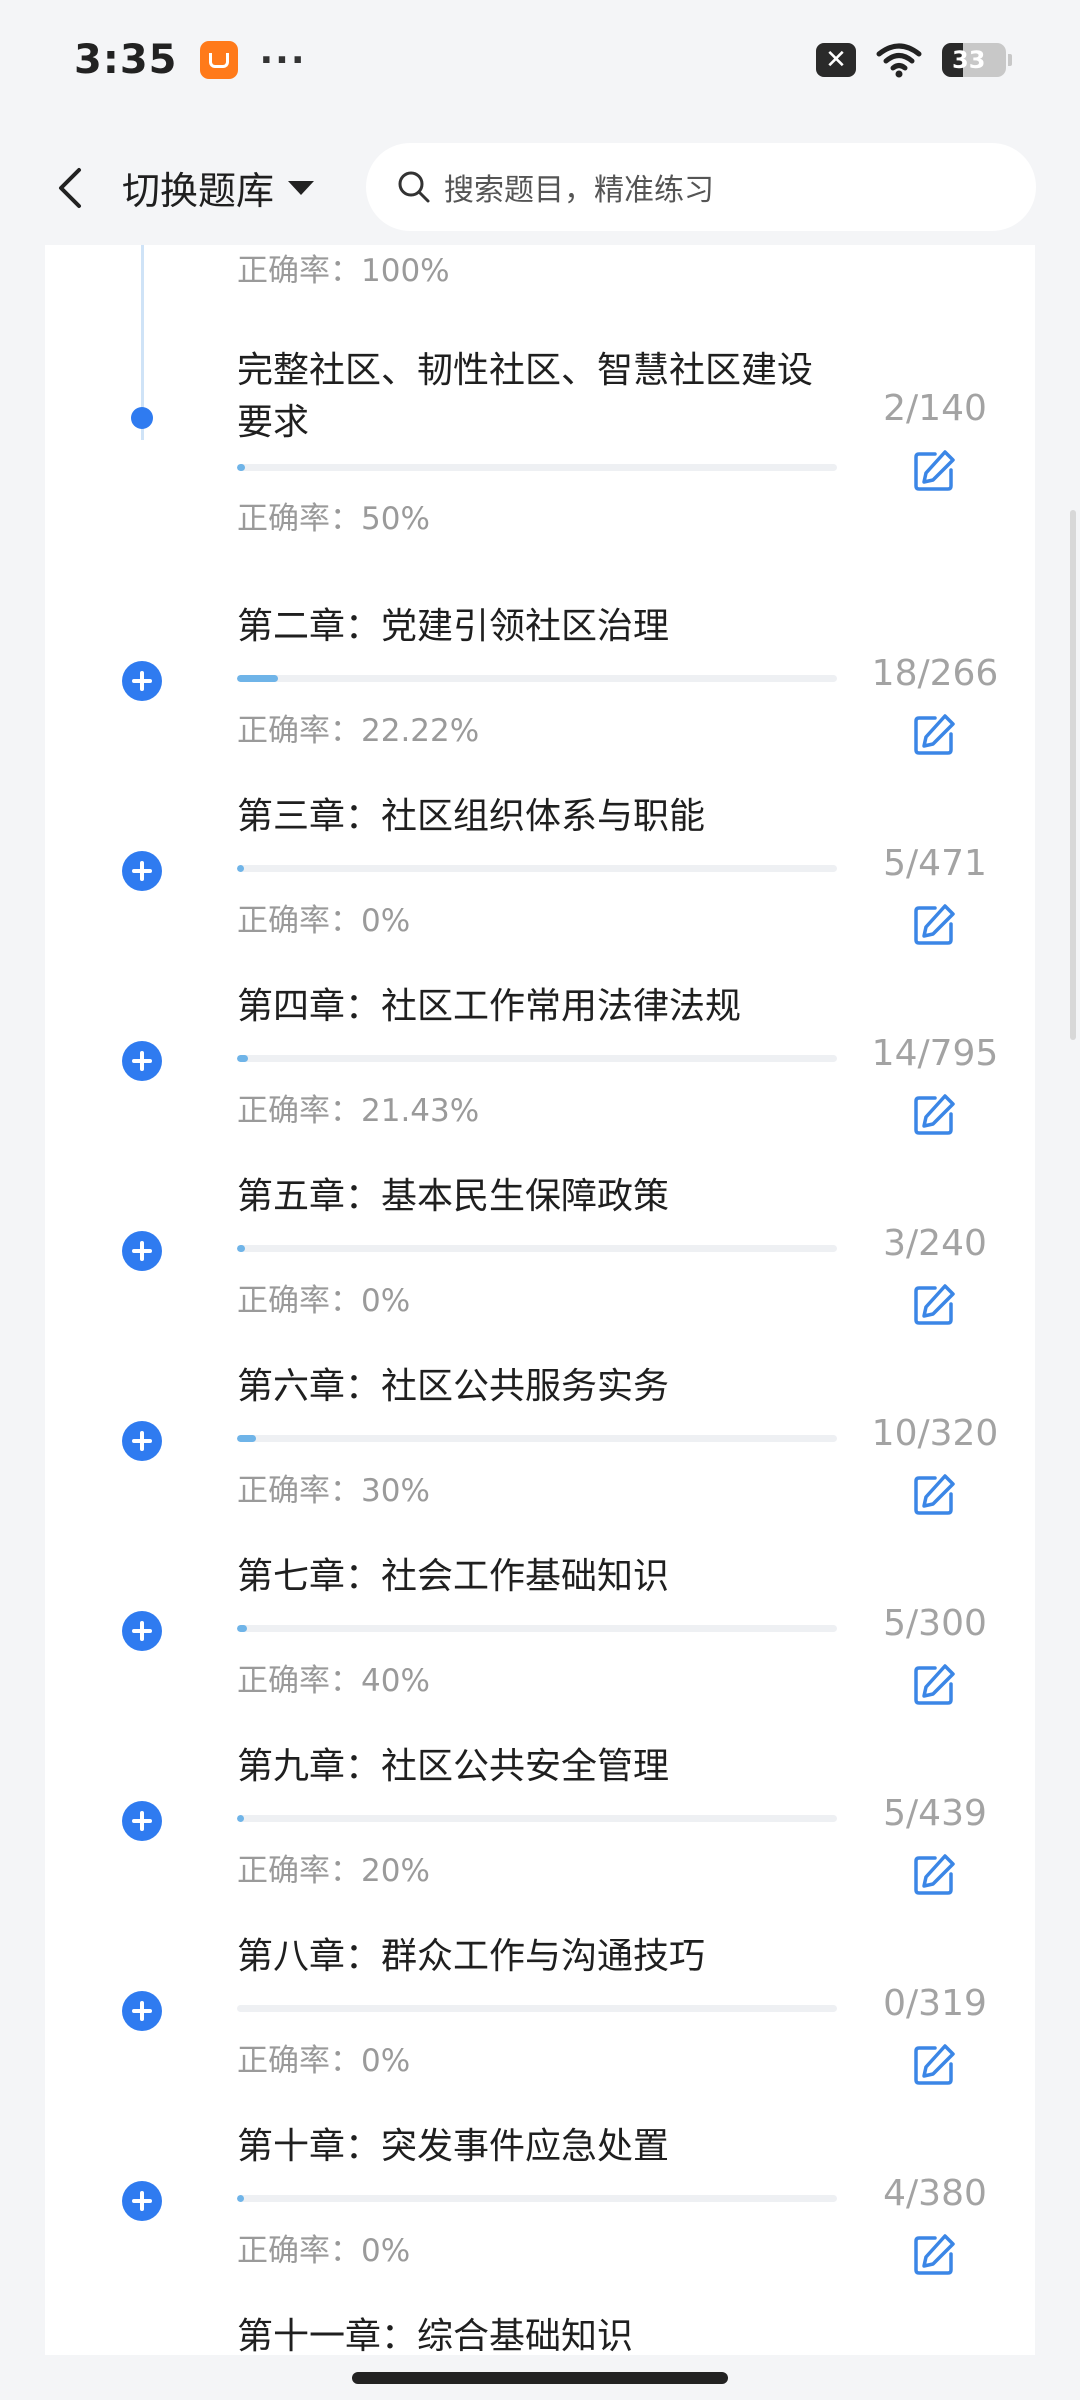 This screenshot has width=1080, height=2400. What do you see at coordinates (126, 60) in the screenshot?
I see `status-time: 3:35` at bounding box center [126, 60].